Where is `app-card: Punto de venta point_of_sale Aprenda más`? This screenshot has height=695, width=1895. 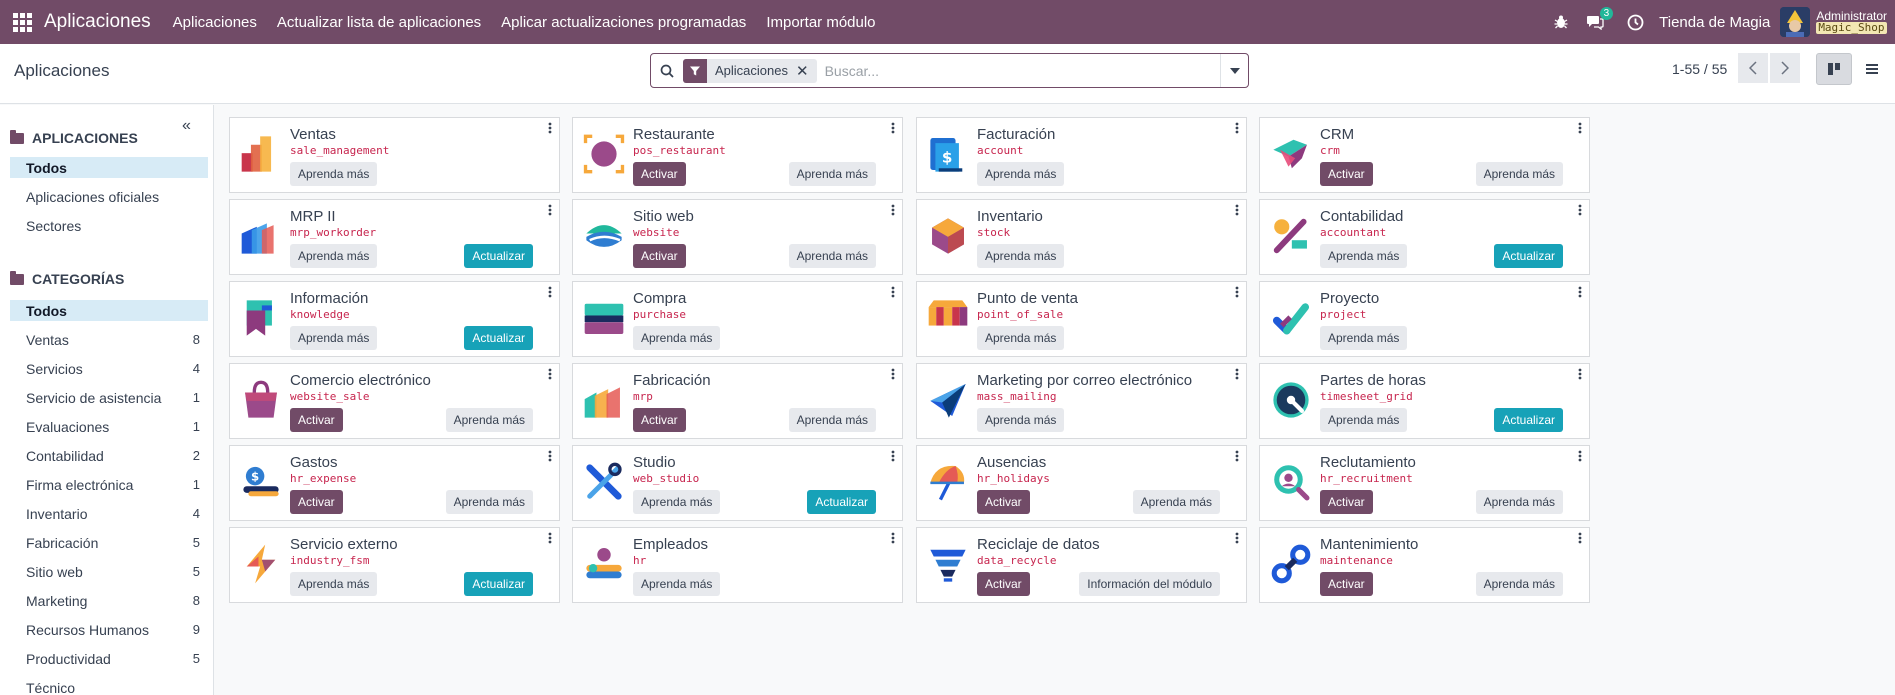
app-card: Punto de venta point_of_sale Aprenda más is located at coordinates (1081, 319).